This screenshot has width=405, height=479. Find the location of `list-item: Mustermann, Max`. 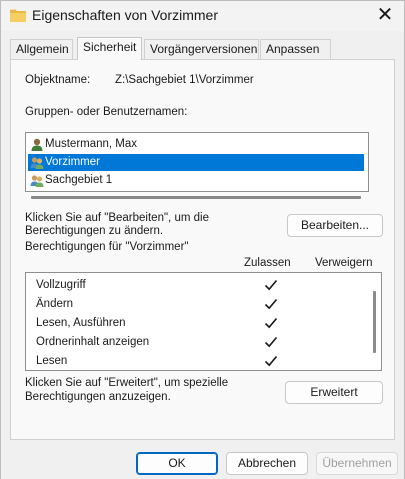

list-item: Mustermann, Max is located at coordinates (196, 144).